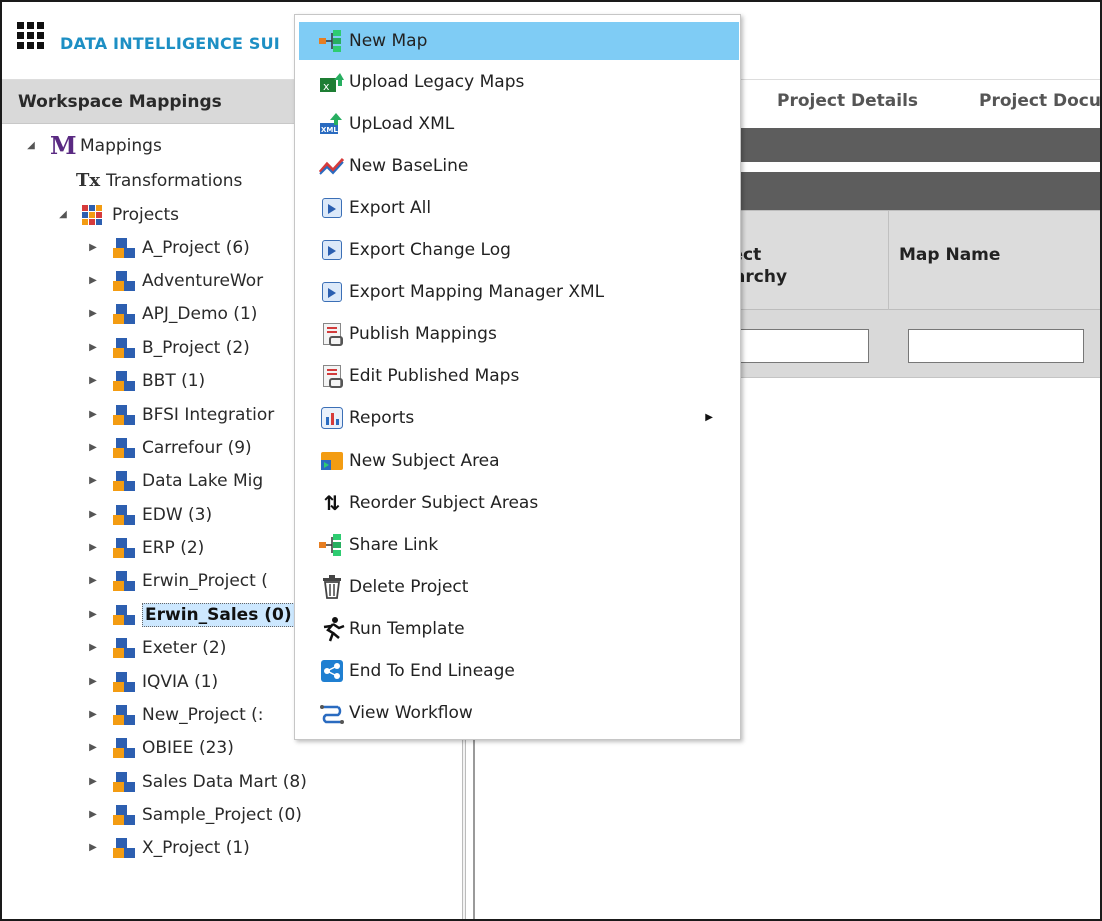 This screenshot has height=921, width=1102. I want to click on menu-item-run-template: Run Template, so click(519, 629).